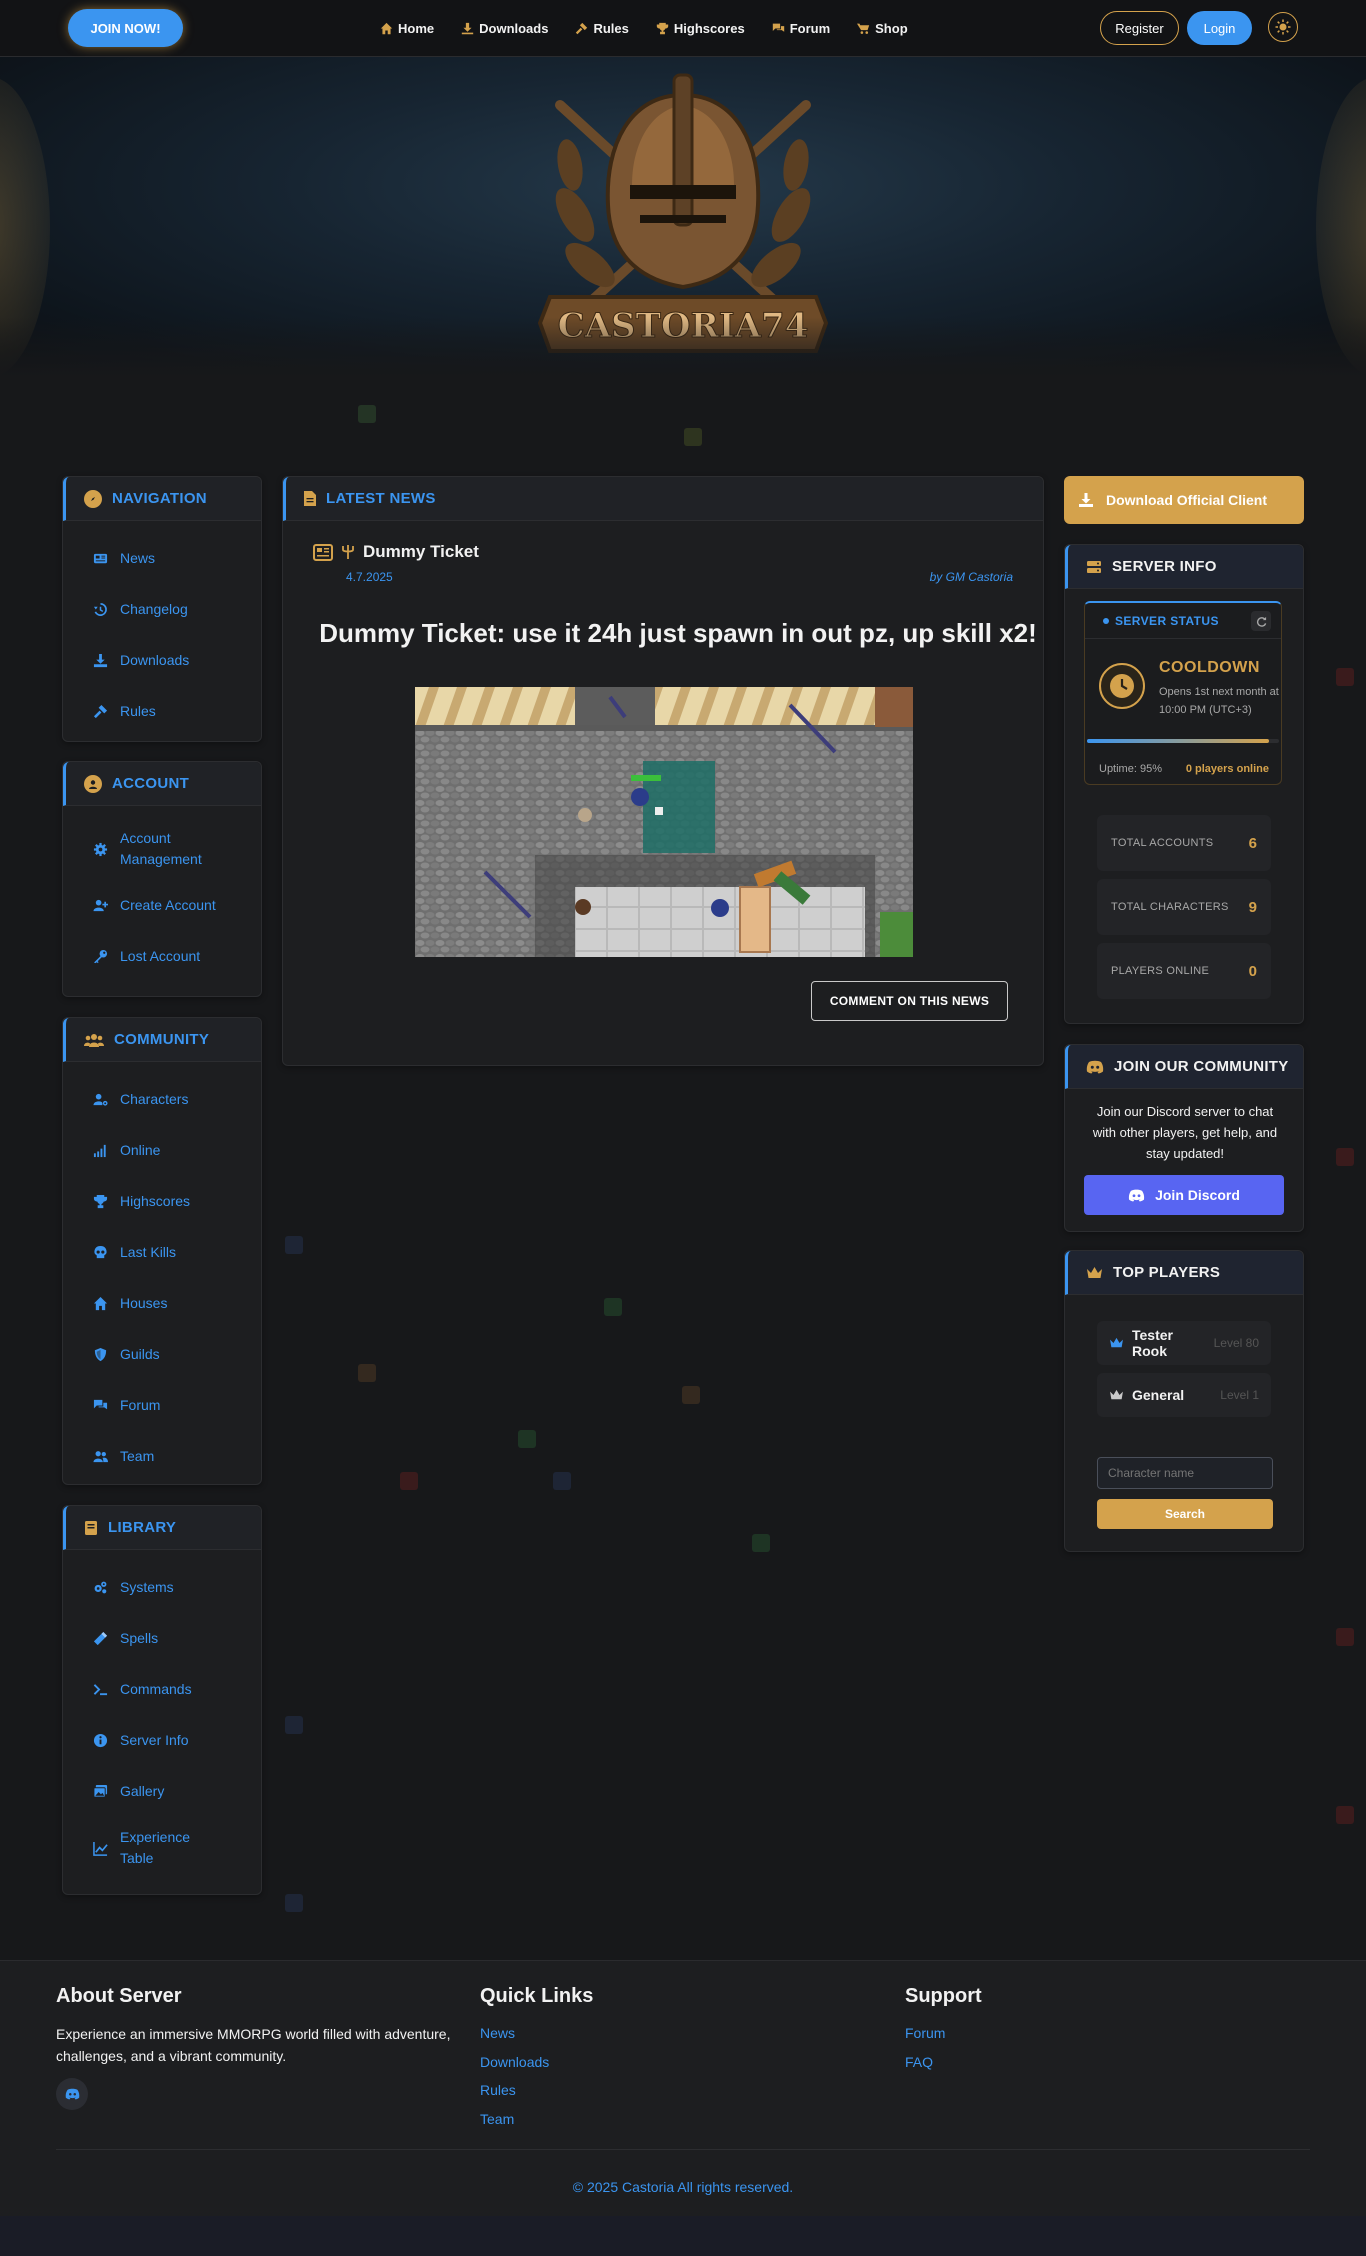  What do you see at coordinates (925, 2068) in the screenshot?
I see `footer-link-faq: FAQ` at bounding box center [925, 2068].